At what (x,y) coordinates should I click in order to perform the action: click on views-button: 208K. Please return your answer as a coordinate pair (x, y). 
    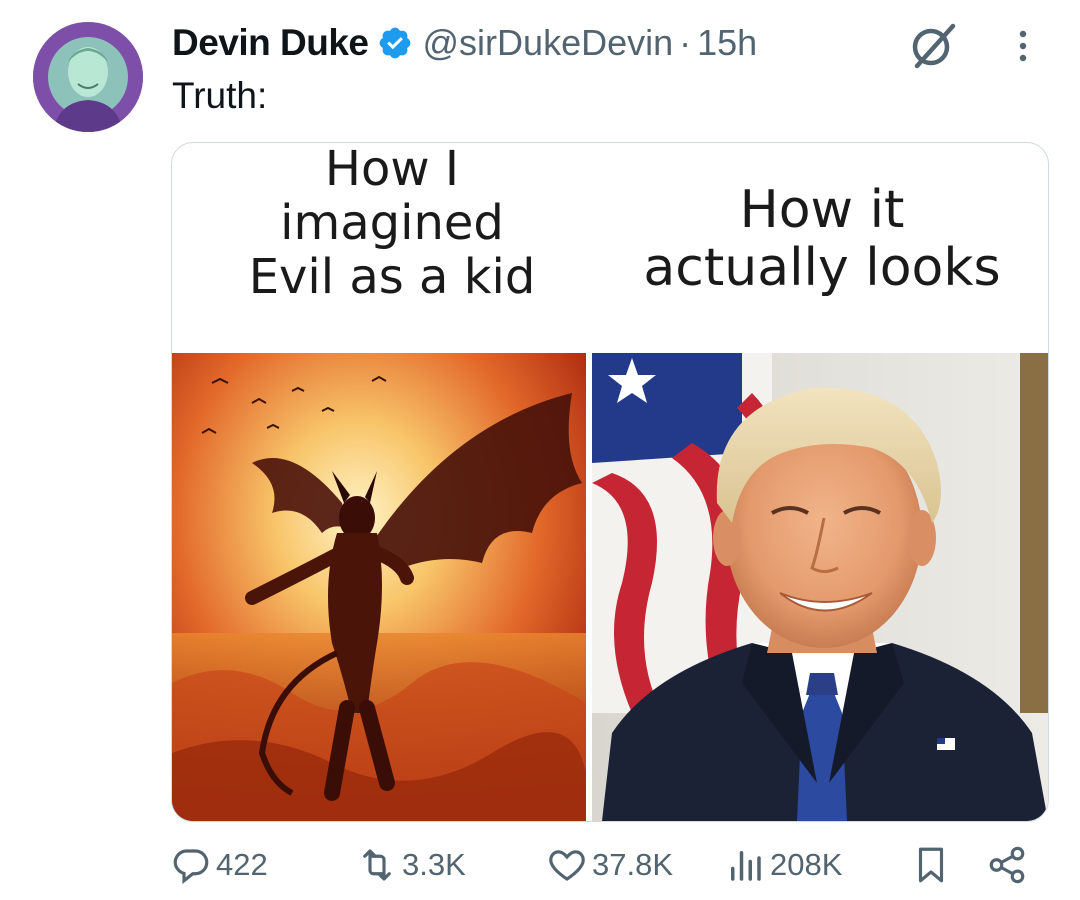
    Looking at the image, I should click on (783, 865).